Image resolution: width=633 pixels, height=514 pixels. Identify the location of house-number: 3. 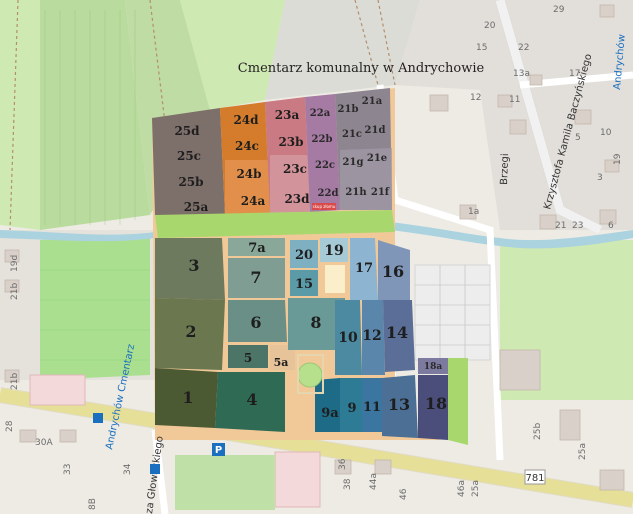
(600, 178).